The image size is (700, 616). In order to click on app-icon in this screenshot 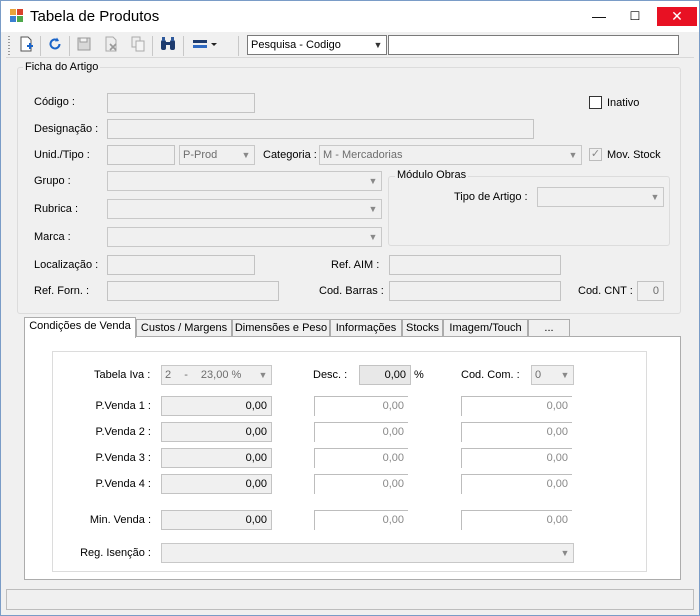, I will do `click(17, 16)`.